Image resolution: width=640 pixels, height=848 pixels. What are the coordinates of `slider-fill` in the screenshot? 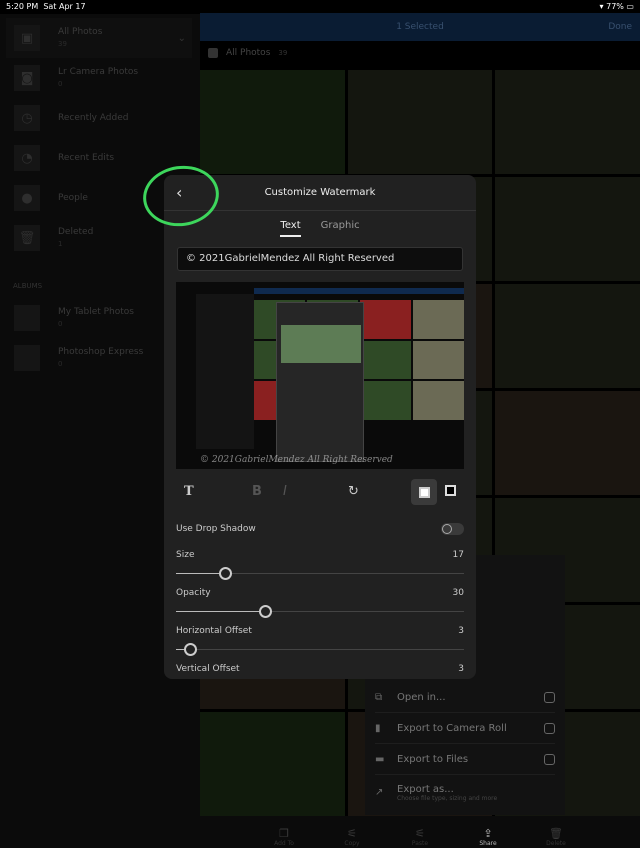 It's located at (200, 573).